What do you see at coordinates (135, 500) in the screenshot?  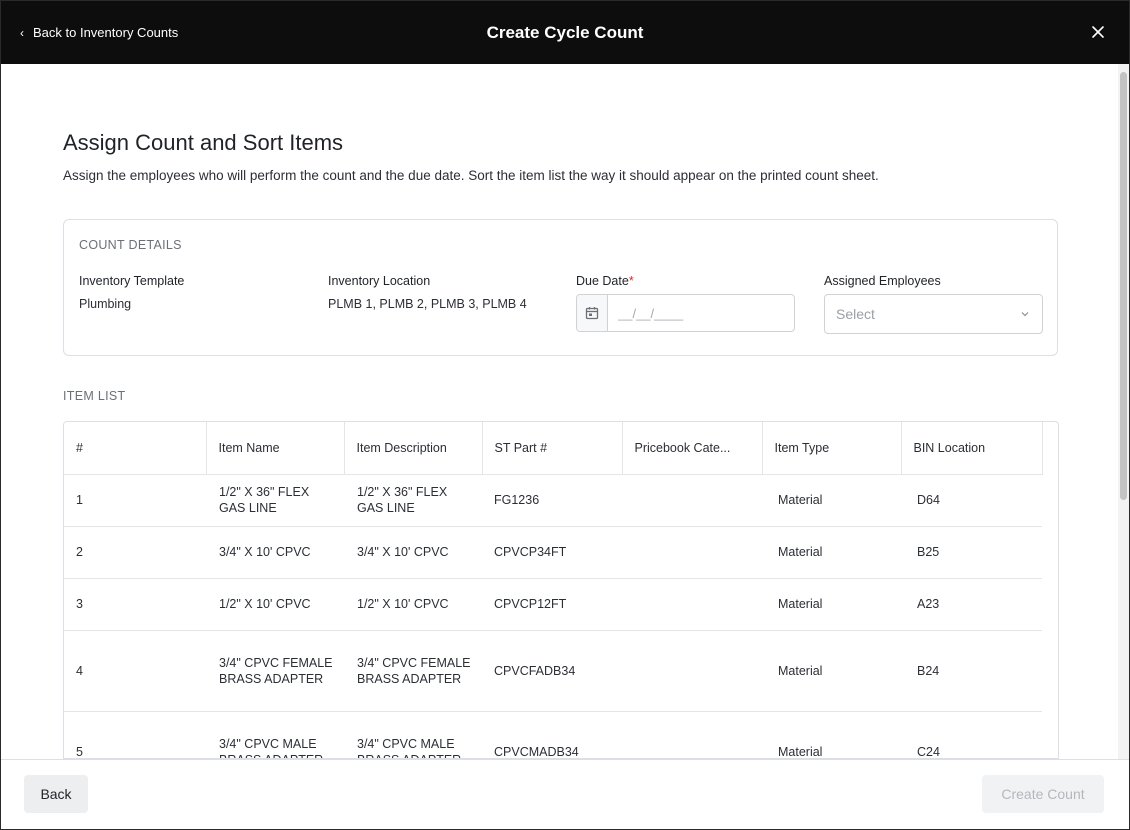 I see `cell-number: 1` at bounding box center [135, 500].